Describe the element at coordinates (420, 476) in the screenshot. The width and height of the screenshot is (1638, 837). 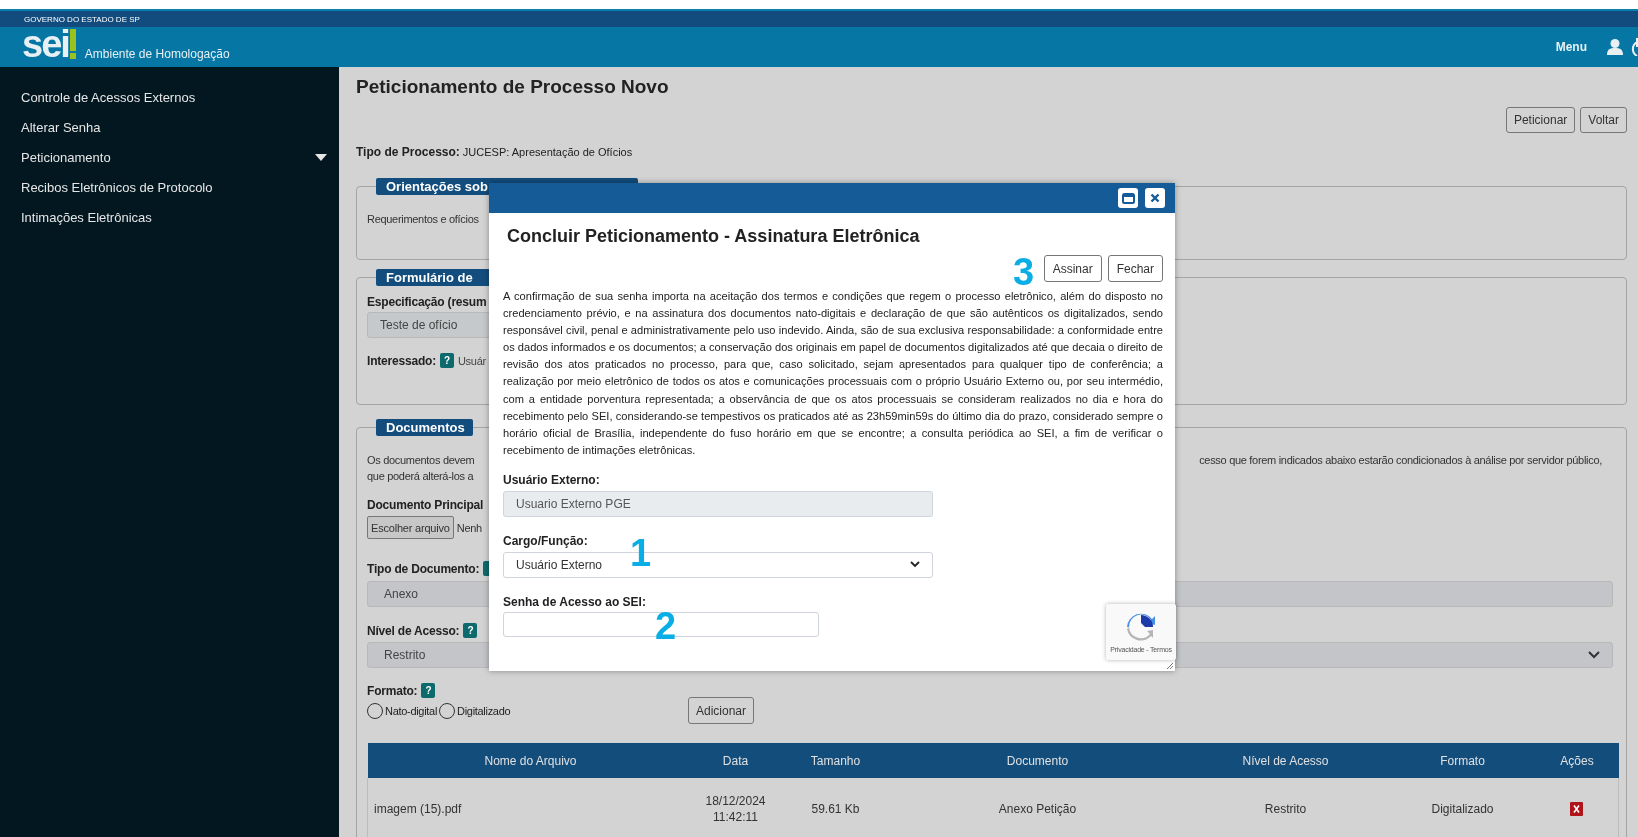
I see `documents-text: que poderá alterá-los a` at that location.